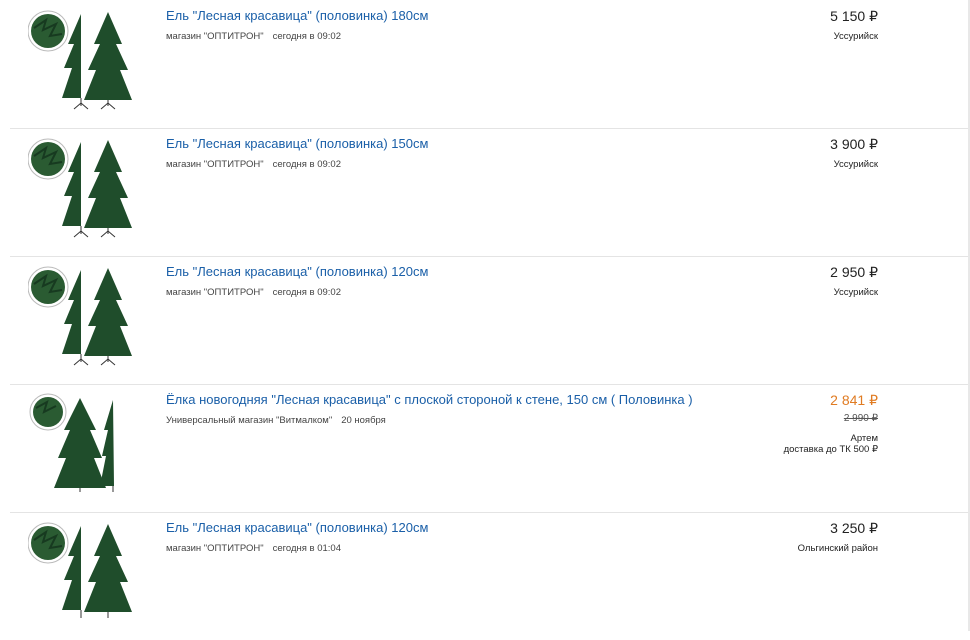  What do you see at coordinates (854, 272) in the screenshot?
I see `listing-price: 2 950 ₽` at bounding box center [854, 272].